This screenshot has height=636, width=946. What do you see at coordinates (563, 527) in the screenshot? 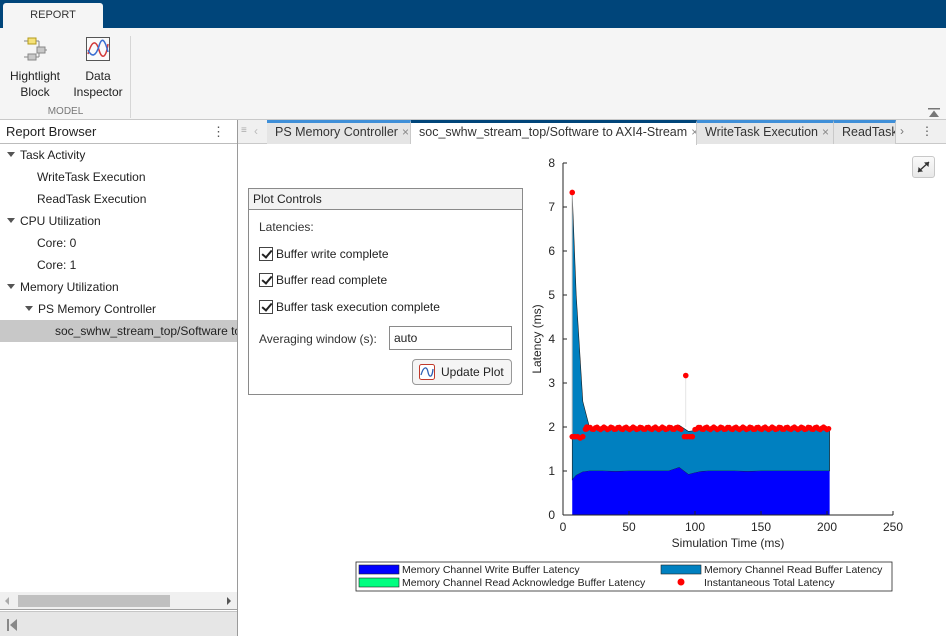
I see `x-tick-label: 0` at bounding box center [563, 527].